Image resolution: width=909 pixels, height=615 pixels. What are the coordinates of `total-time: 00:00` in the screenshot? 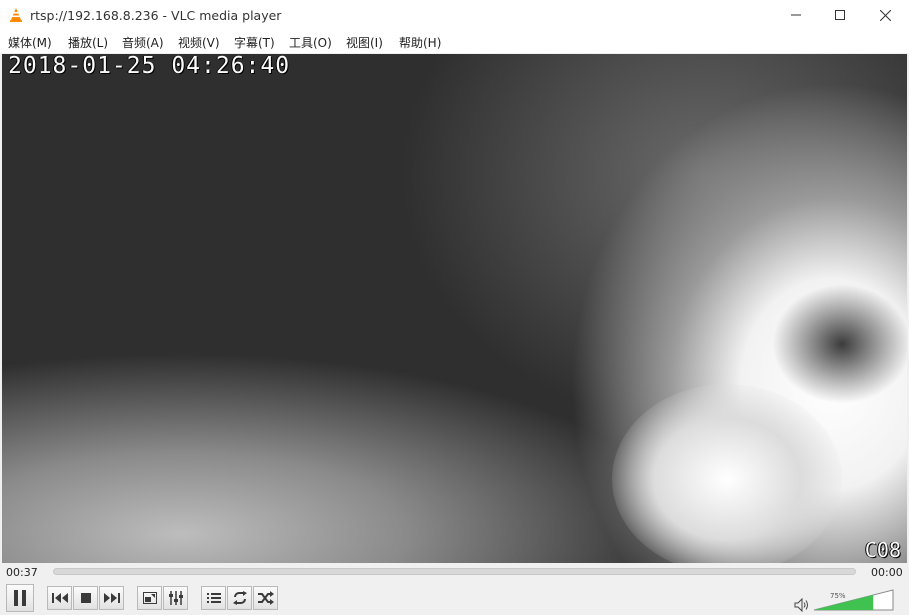 It's located at (887, 572).